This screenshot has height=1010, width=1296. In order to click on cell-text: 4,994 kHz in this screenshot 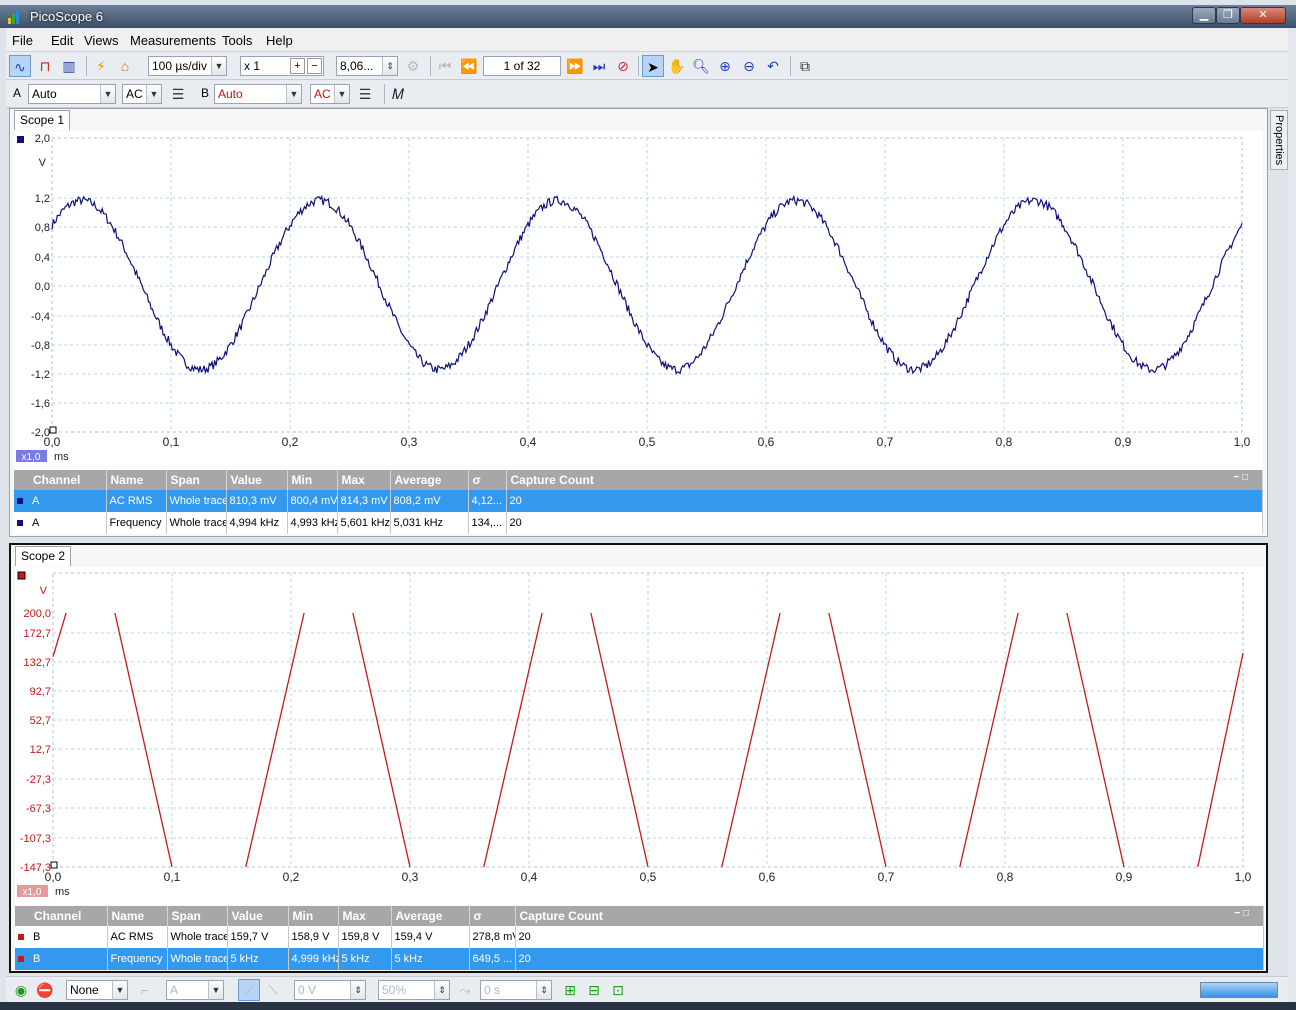, I will do `click(254, 523)`.